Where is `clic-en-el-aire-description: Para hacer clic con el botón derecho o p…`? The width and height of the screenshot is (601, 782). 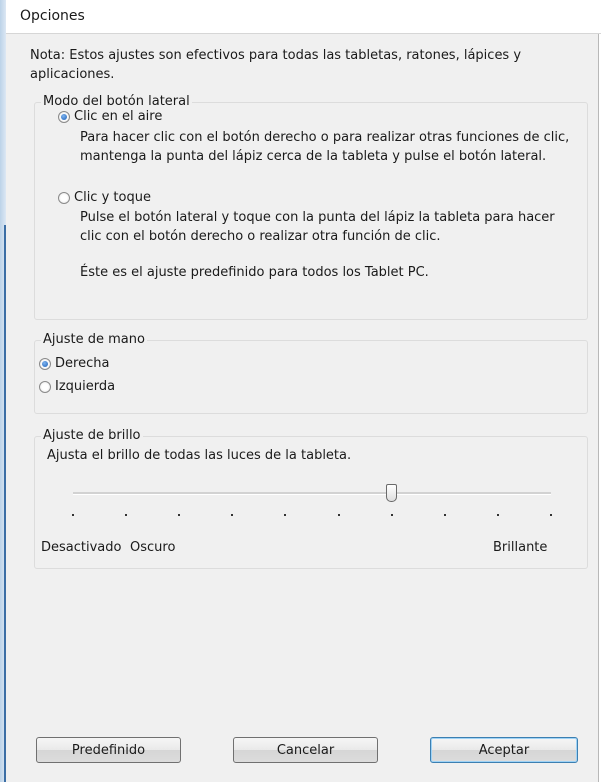 clic-en-el-aire-description: Para hacer clic con el botón derecho o p… is located at coordinates (325, 147).